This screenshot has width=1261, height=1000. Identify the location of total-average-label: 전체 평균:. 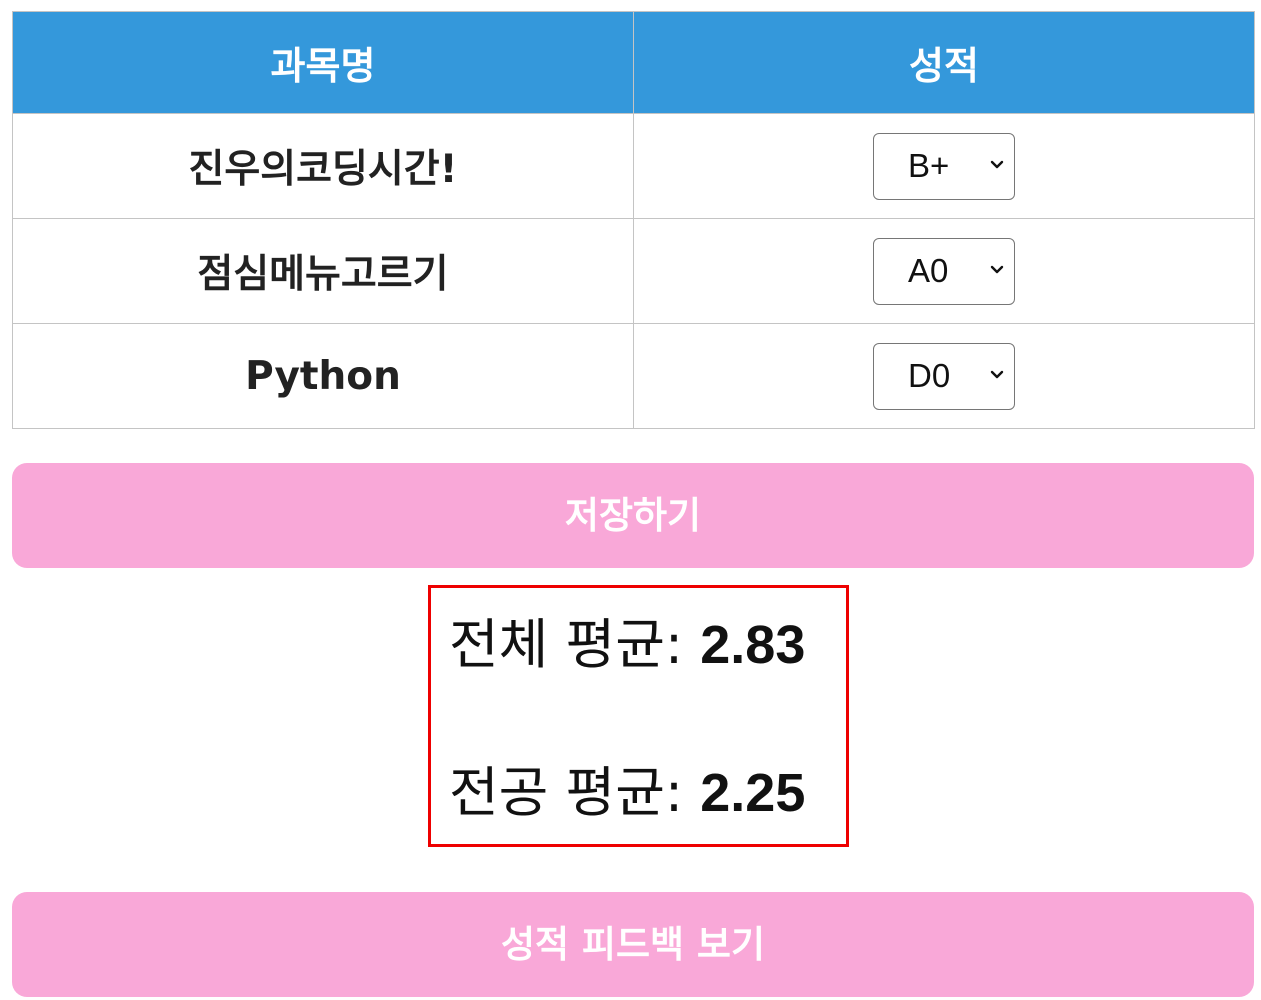
(575, 644).